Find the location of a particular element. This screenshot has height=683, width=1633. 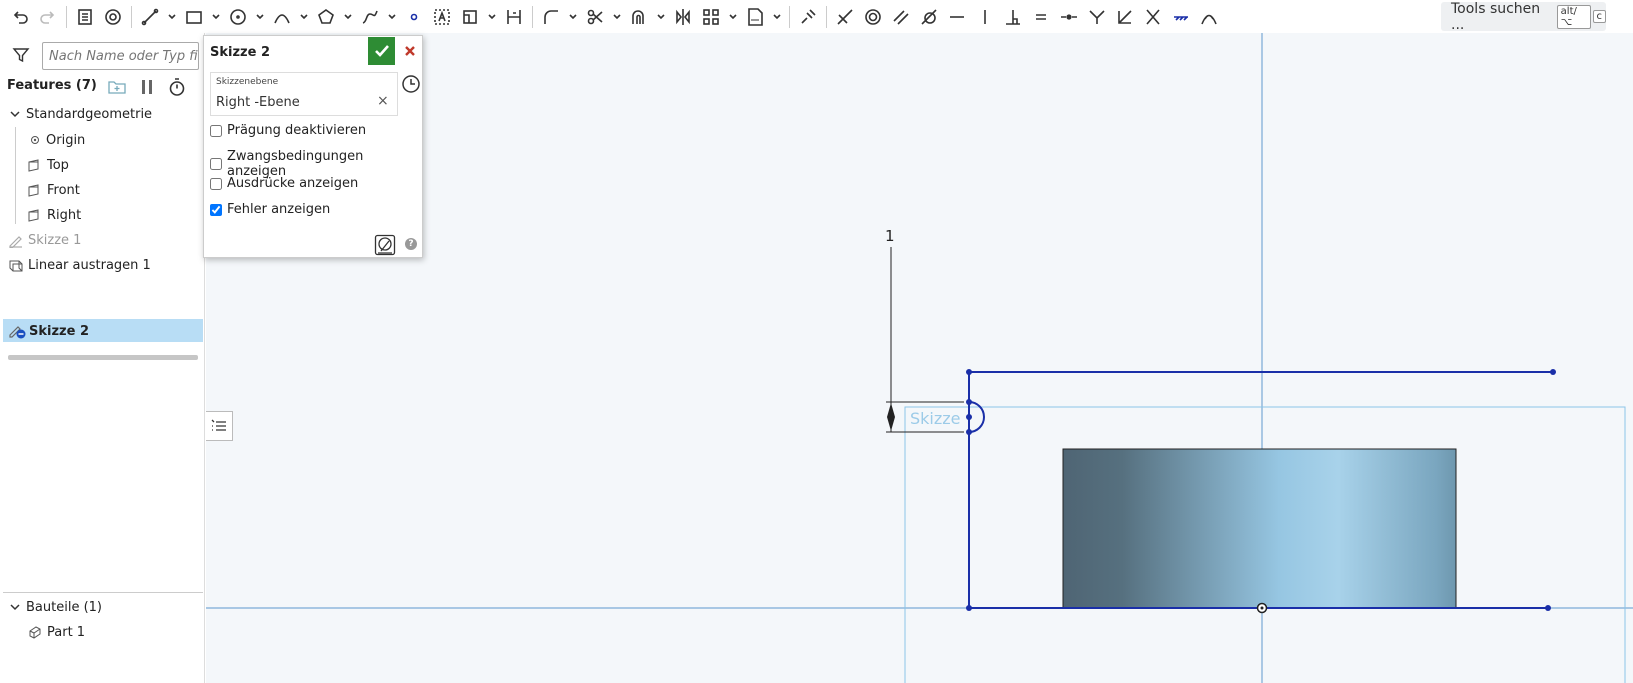

option-label: Prägung deaktivieren is located at coordinates (297, 130).